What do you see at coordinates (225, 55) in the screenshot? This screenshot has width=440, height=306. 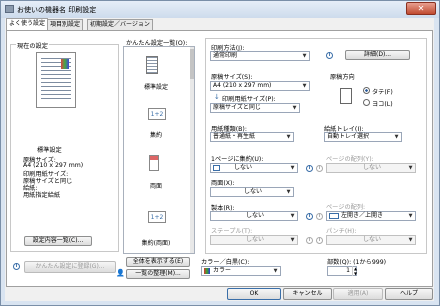 I see `print-method-value: 通常印刷` at bounding box center [225, 55].